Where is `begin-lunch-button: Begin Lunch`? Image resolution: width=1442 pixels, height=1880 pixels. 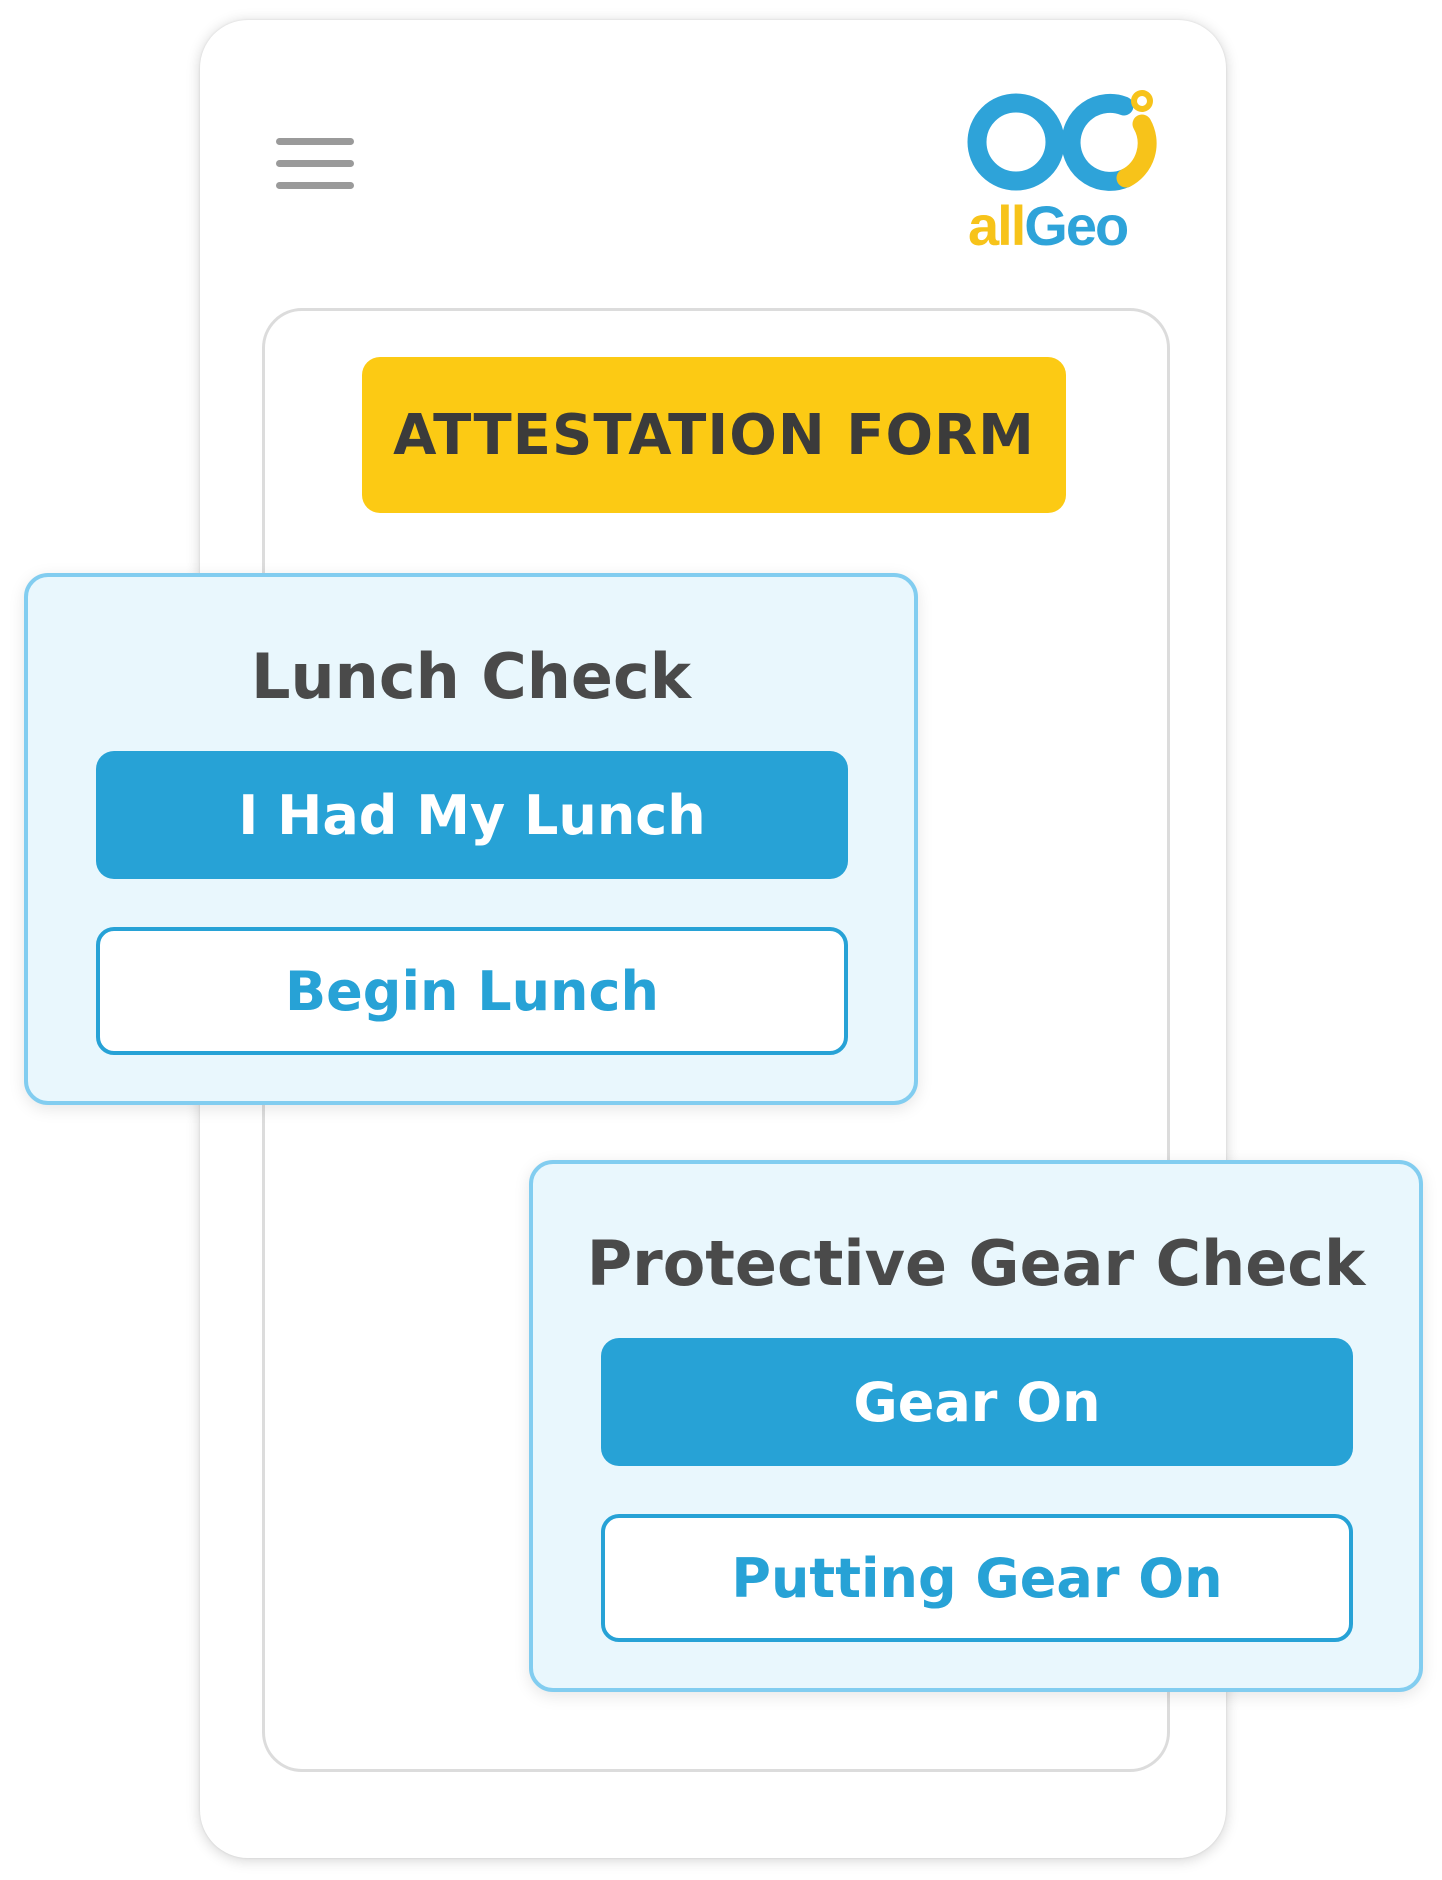
begin-lunch-button: Begin Lunch is located at coordinates (472, 991).